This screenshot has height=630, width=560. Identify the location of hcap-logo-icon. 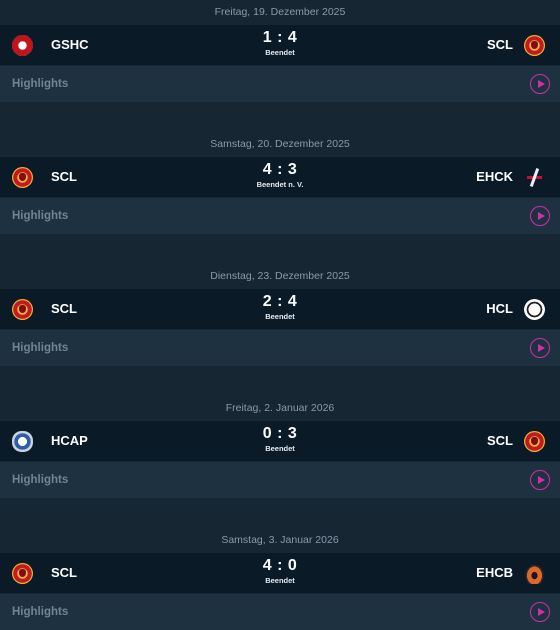
(22, 441).